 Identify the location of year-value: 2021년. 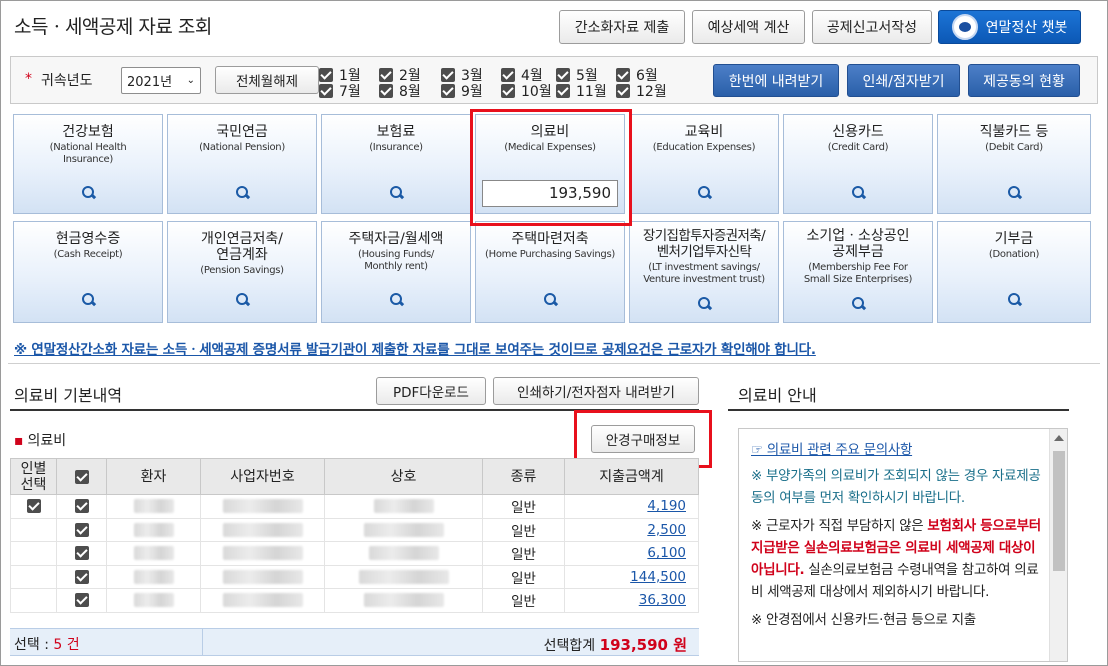
(150, 82).